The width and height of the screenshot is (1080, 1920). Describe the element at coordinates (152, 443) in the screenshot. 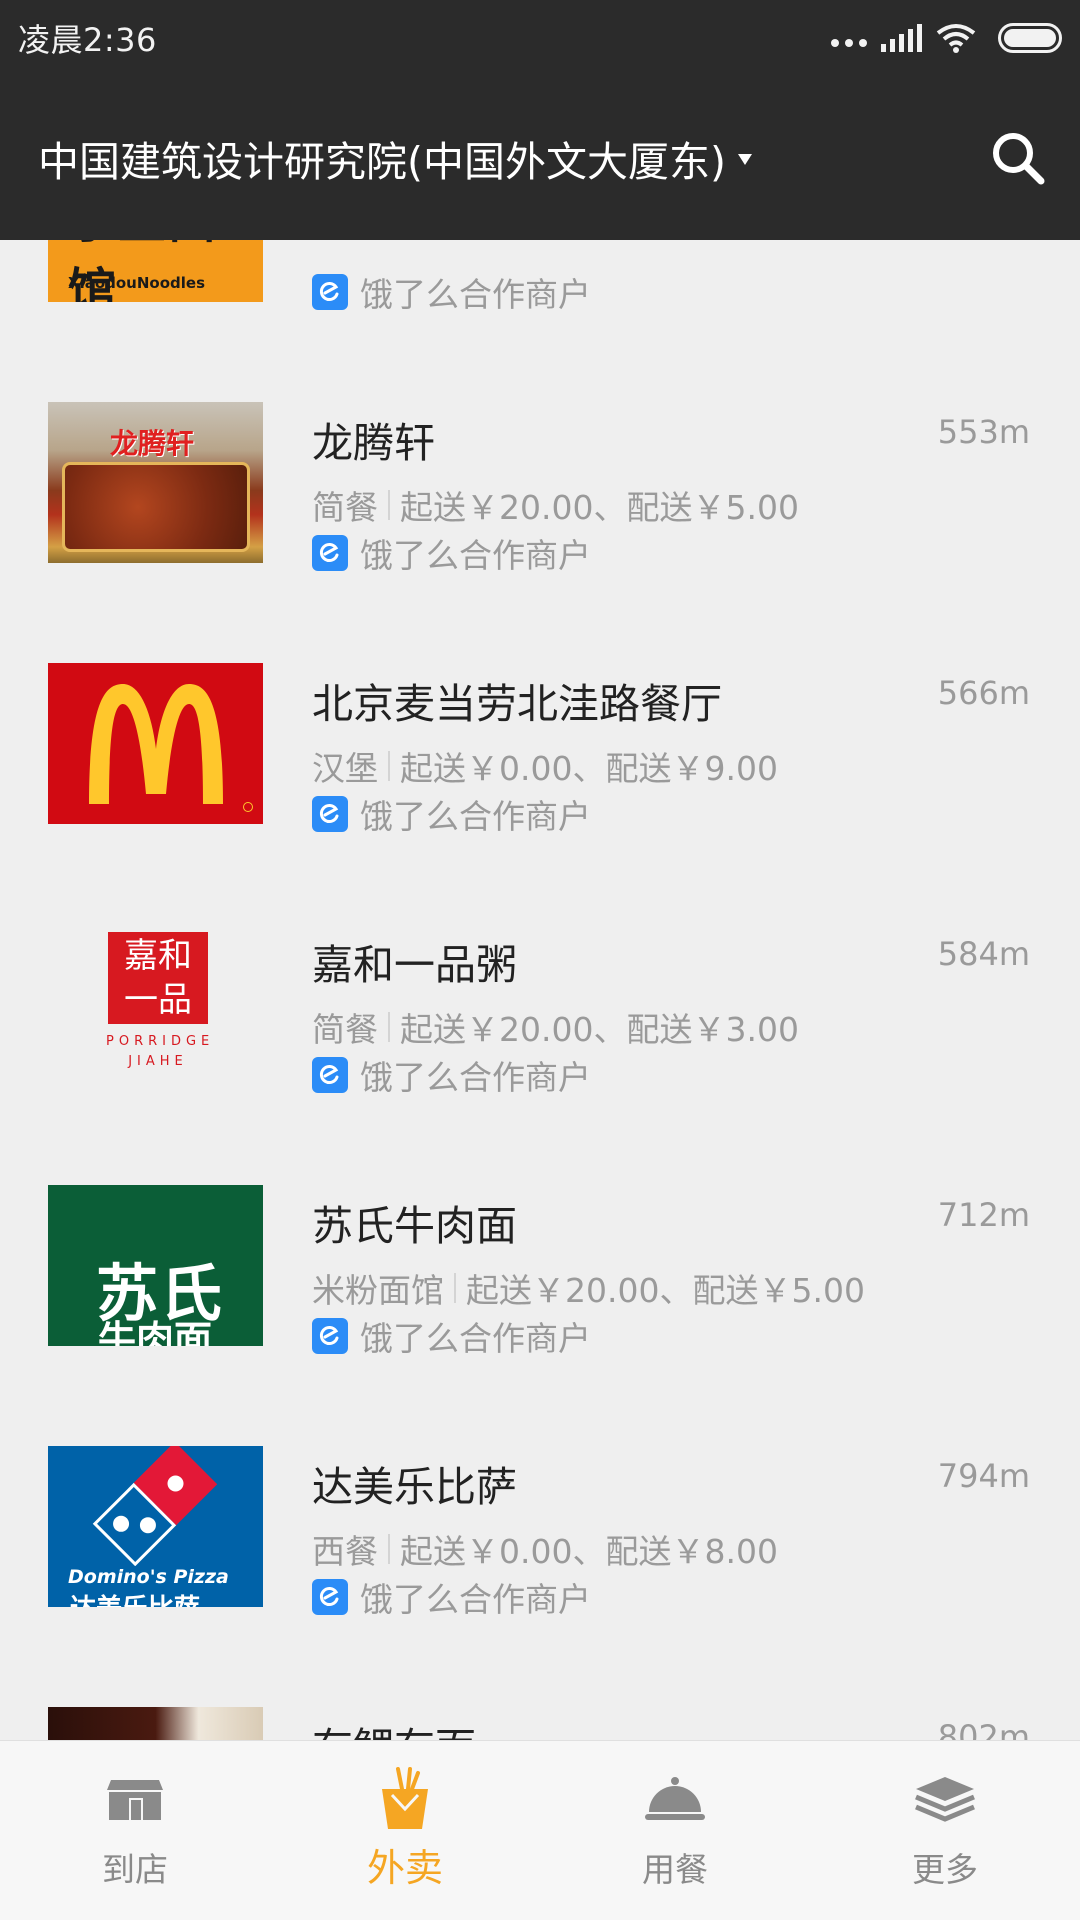

I see `logo-text: 龙腾轩` at that location.